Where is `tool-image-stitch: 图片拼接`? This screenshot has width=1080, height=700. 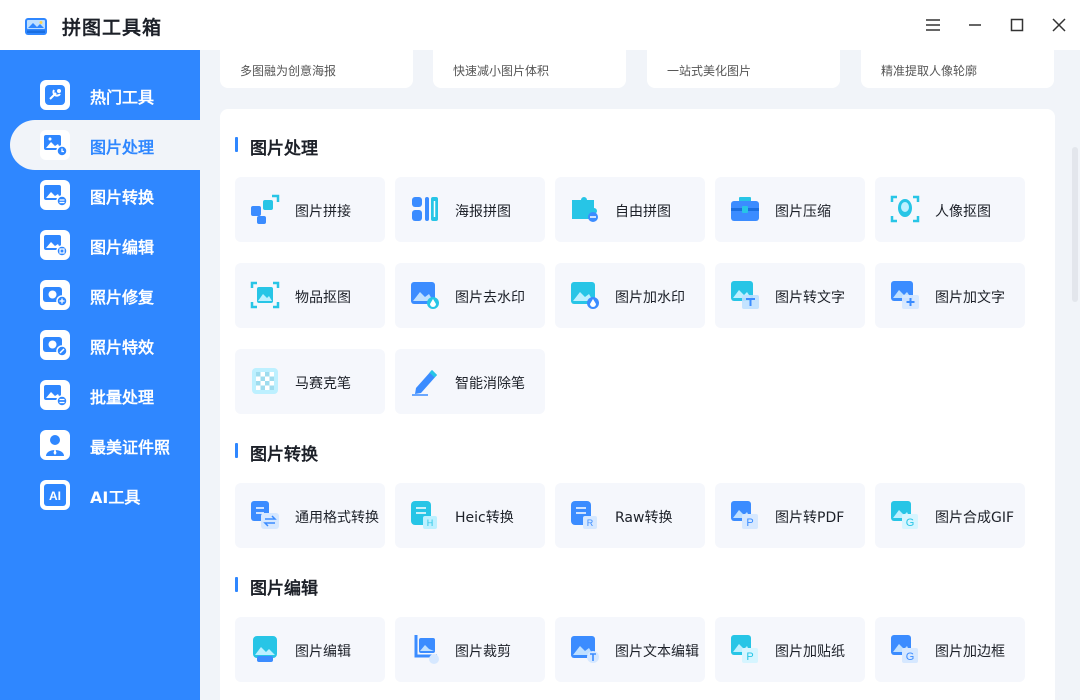 tool-image-stitch: 图片拼接 is located at coordinates (310, 209).